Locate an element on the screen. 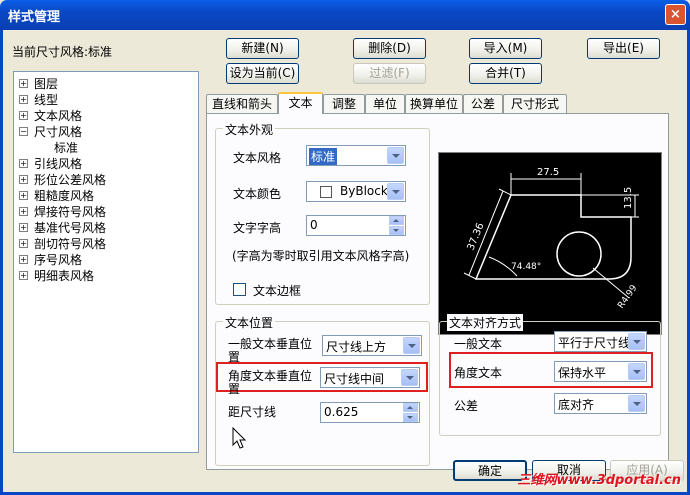 The image size is (690, 495). text-height-value: 0 is located at coordinates (314, 225).